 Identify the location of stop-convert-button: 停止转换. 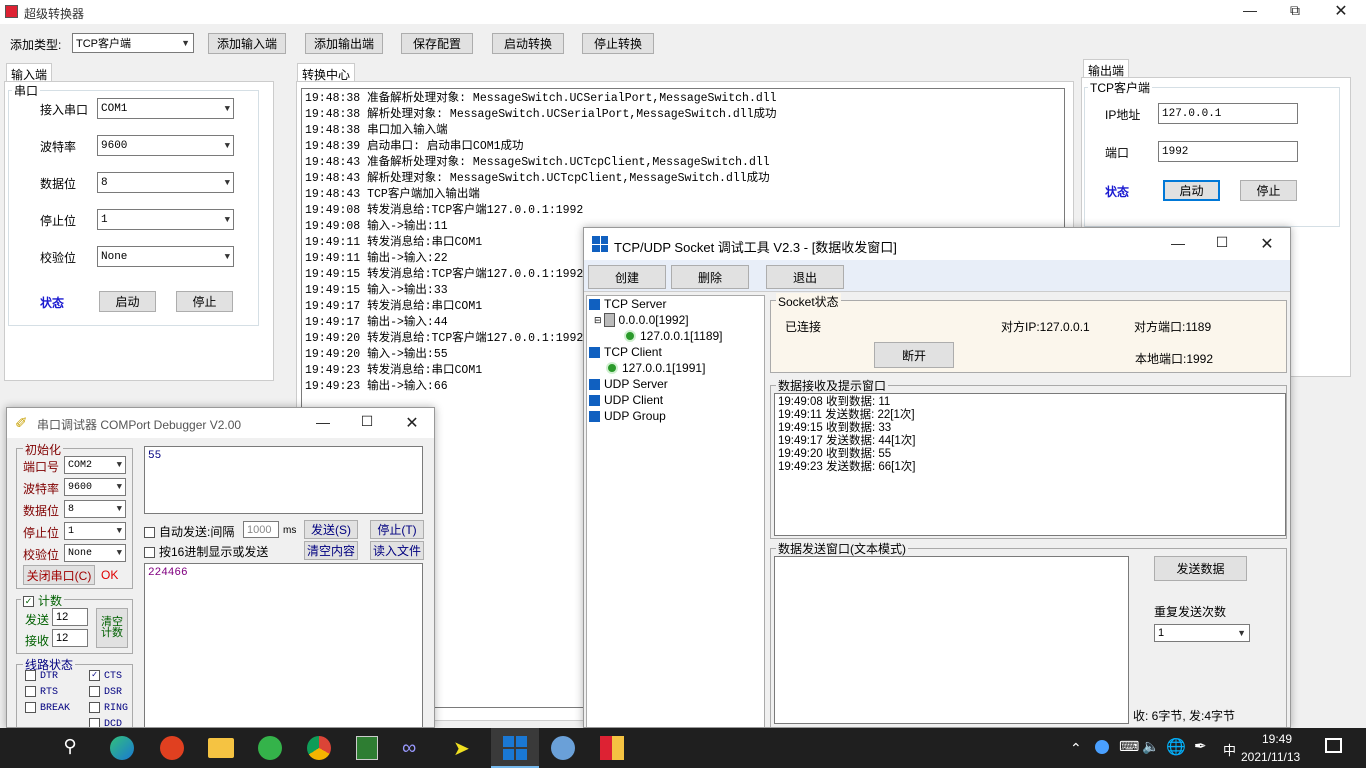
(618, 43).